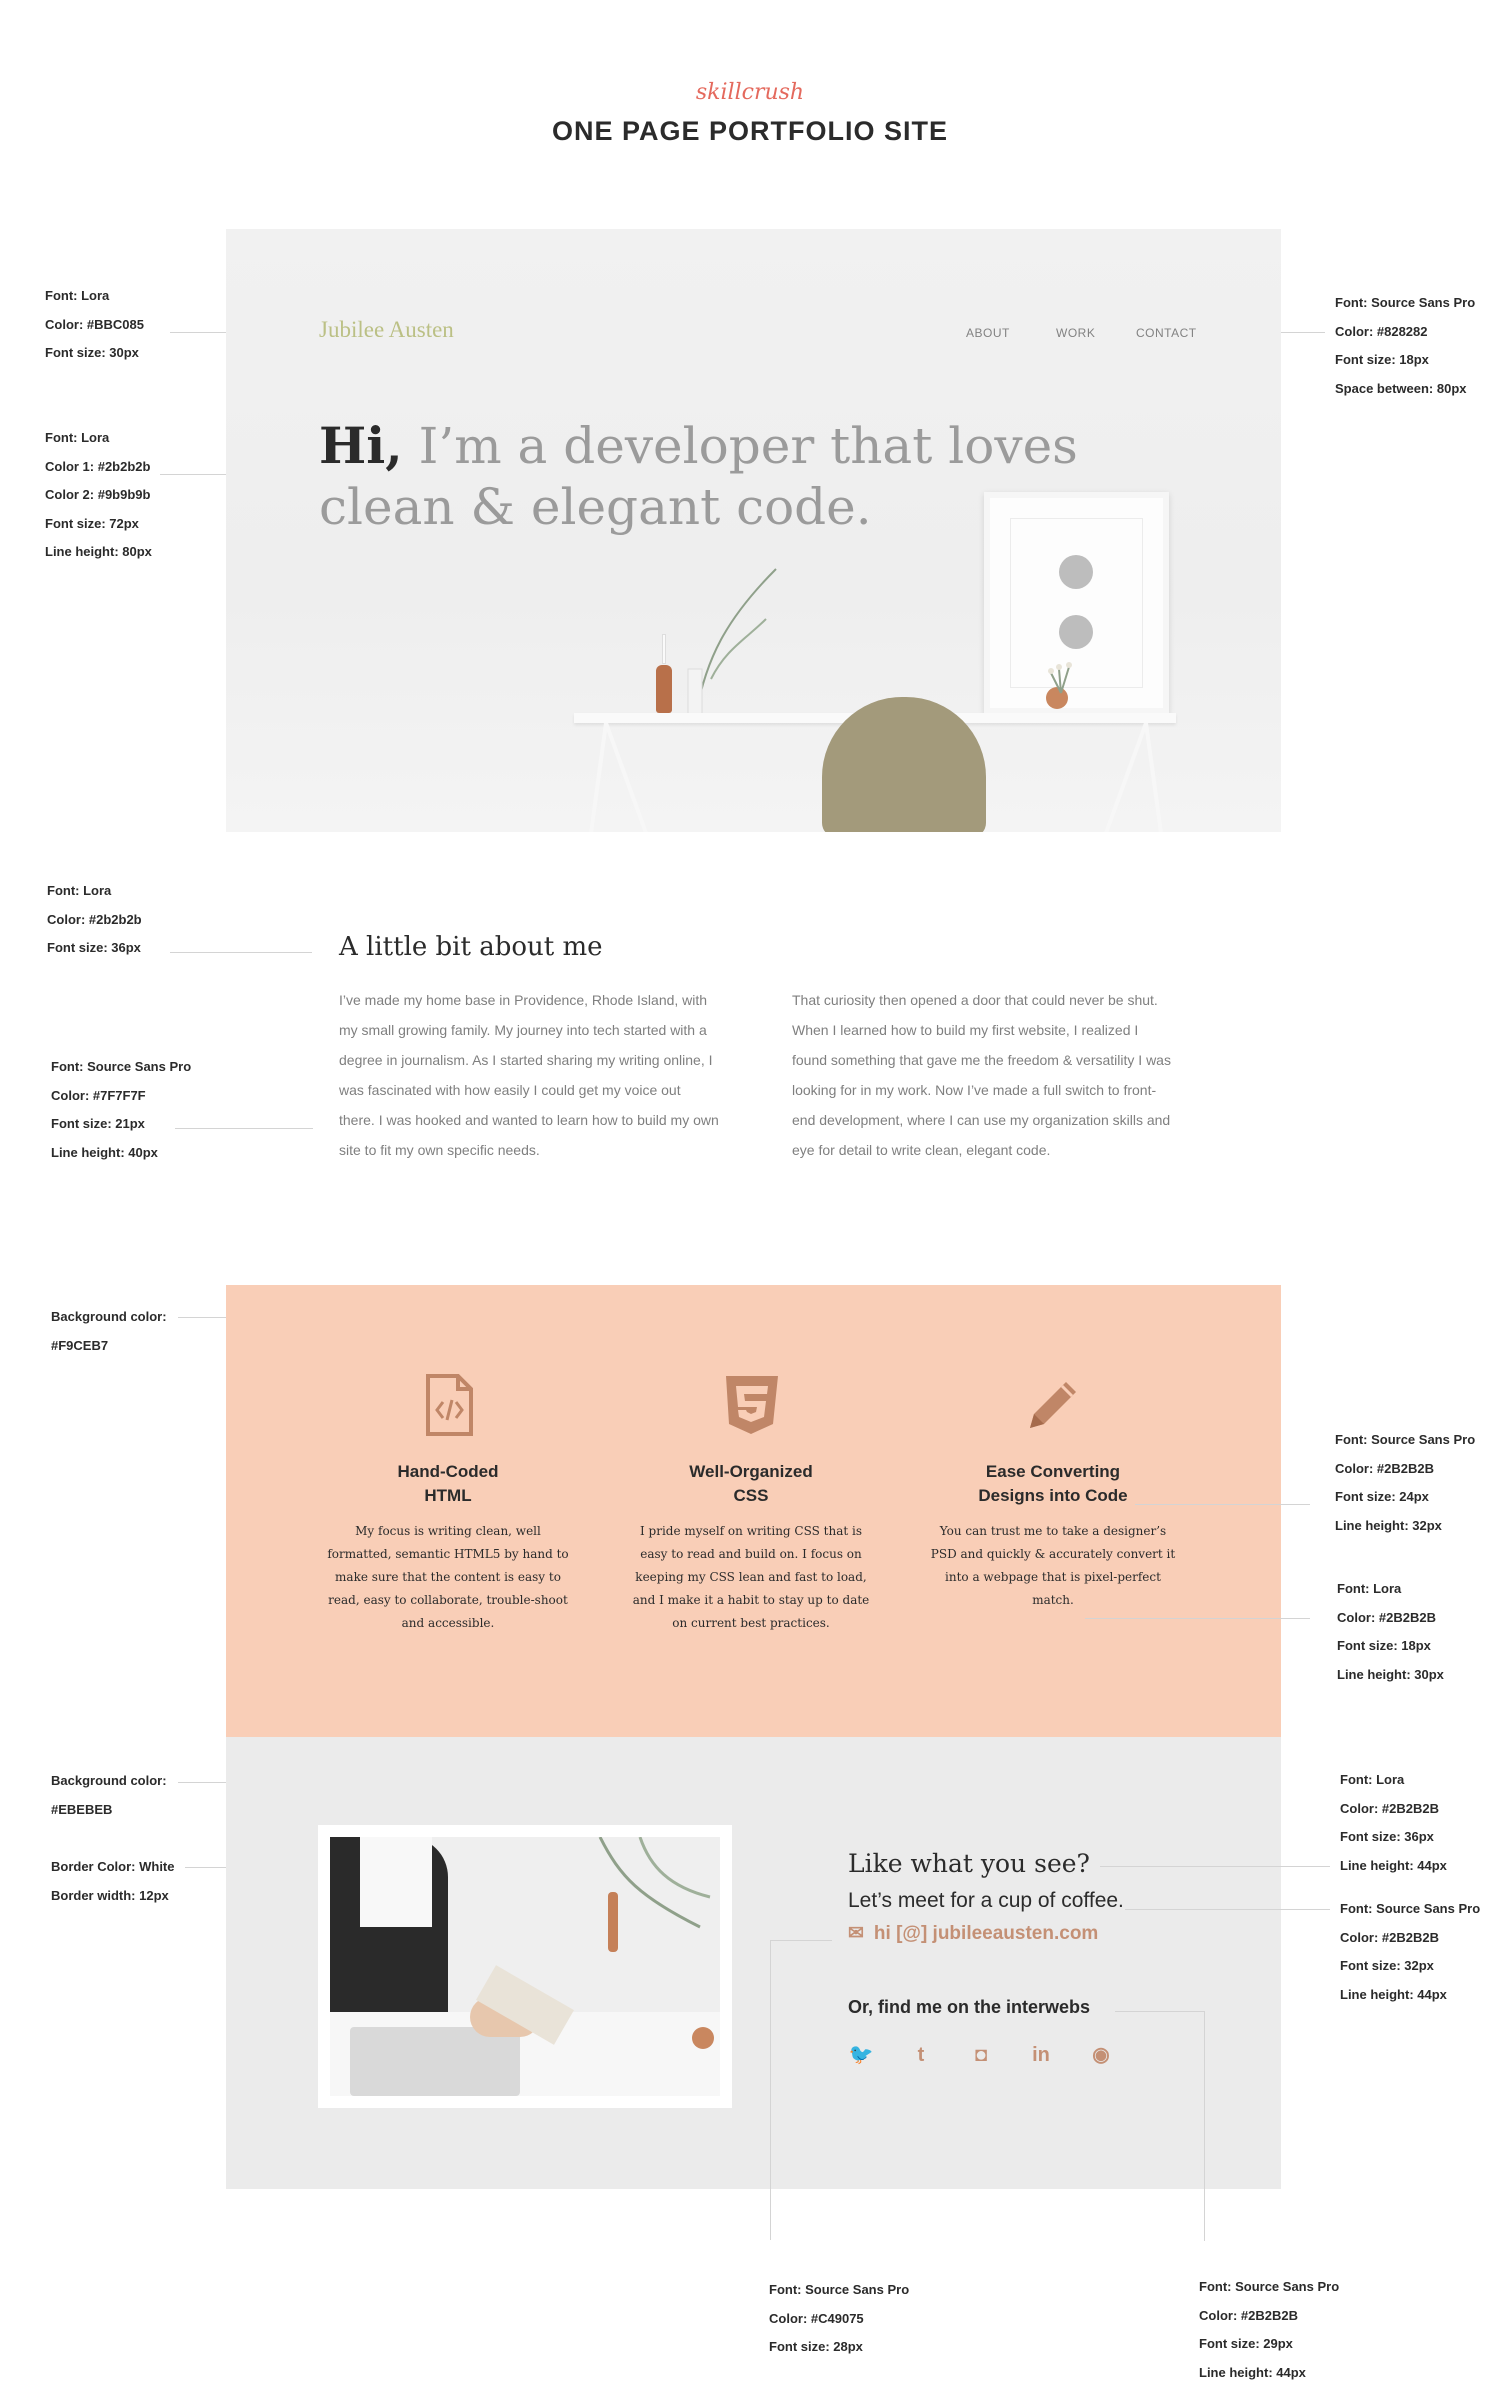 The width and height of the screenshot is (1500, 2400). What do you see at coordinates (988, 333) in the screenshot?
I see `nav-about: ABOUT` at bounding box center [988, 333].